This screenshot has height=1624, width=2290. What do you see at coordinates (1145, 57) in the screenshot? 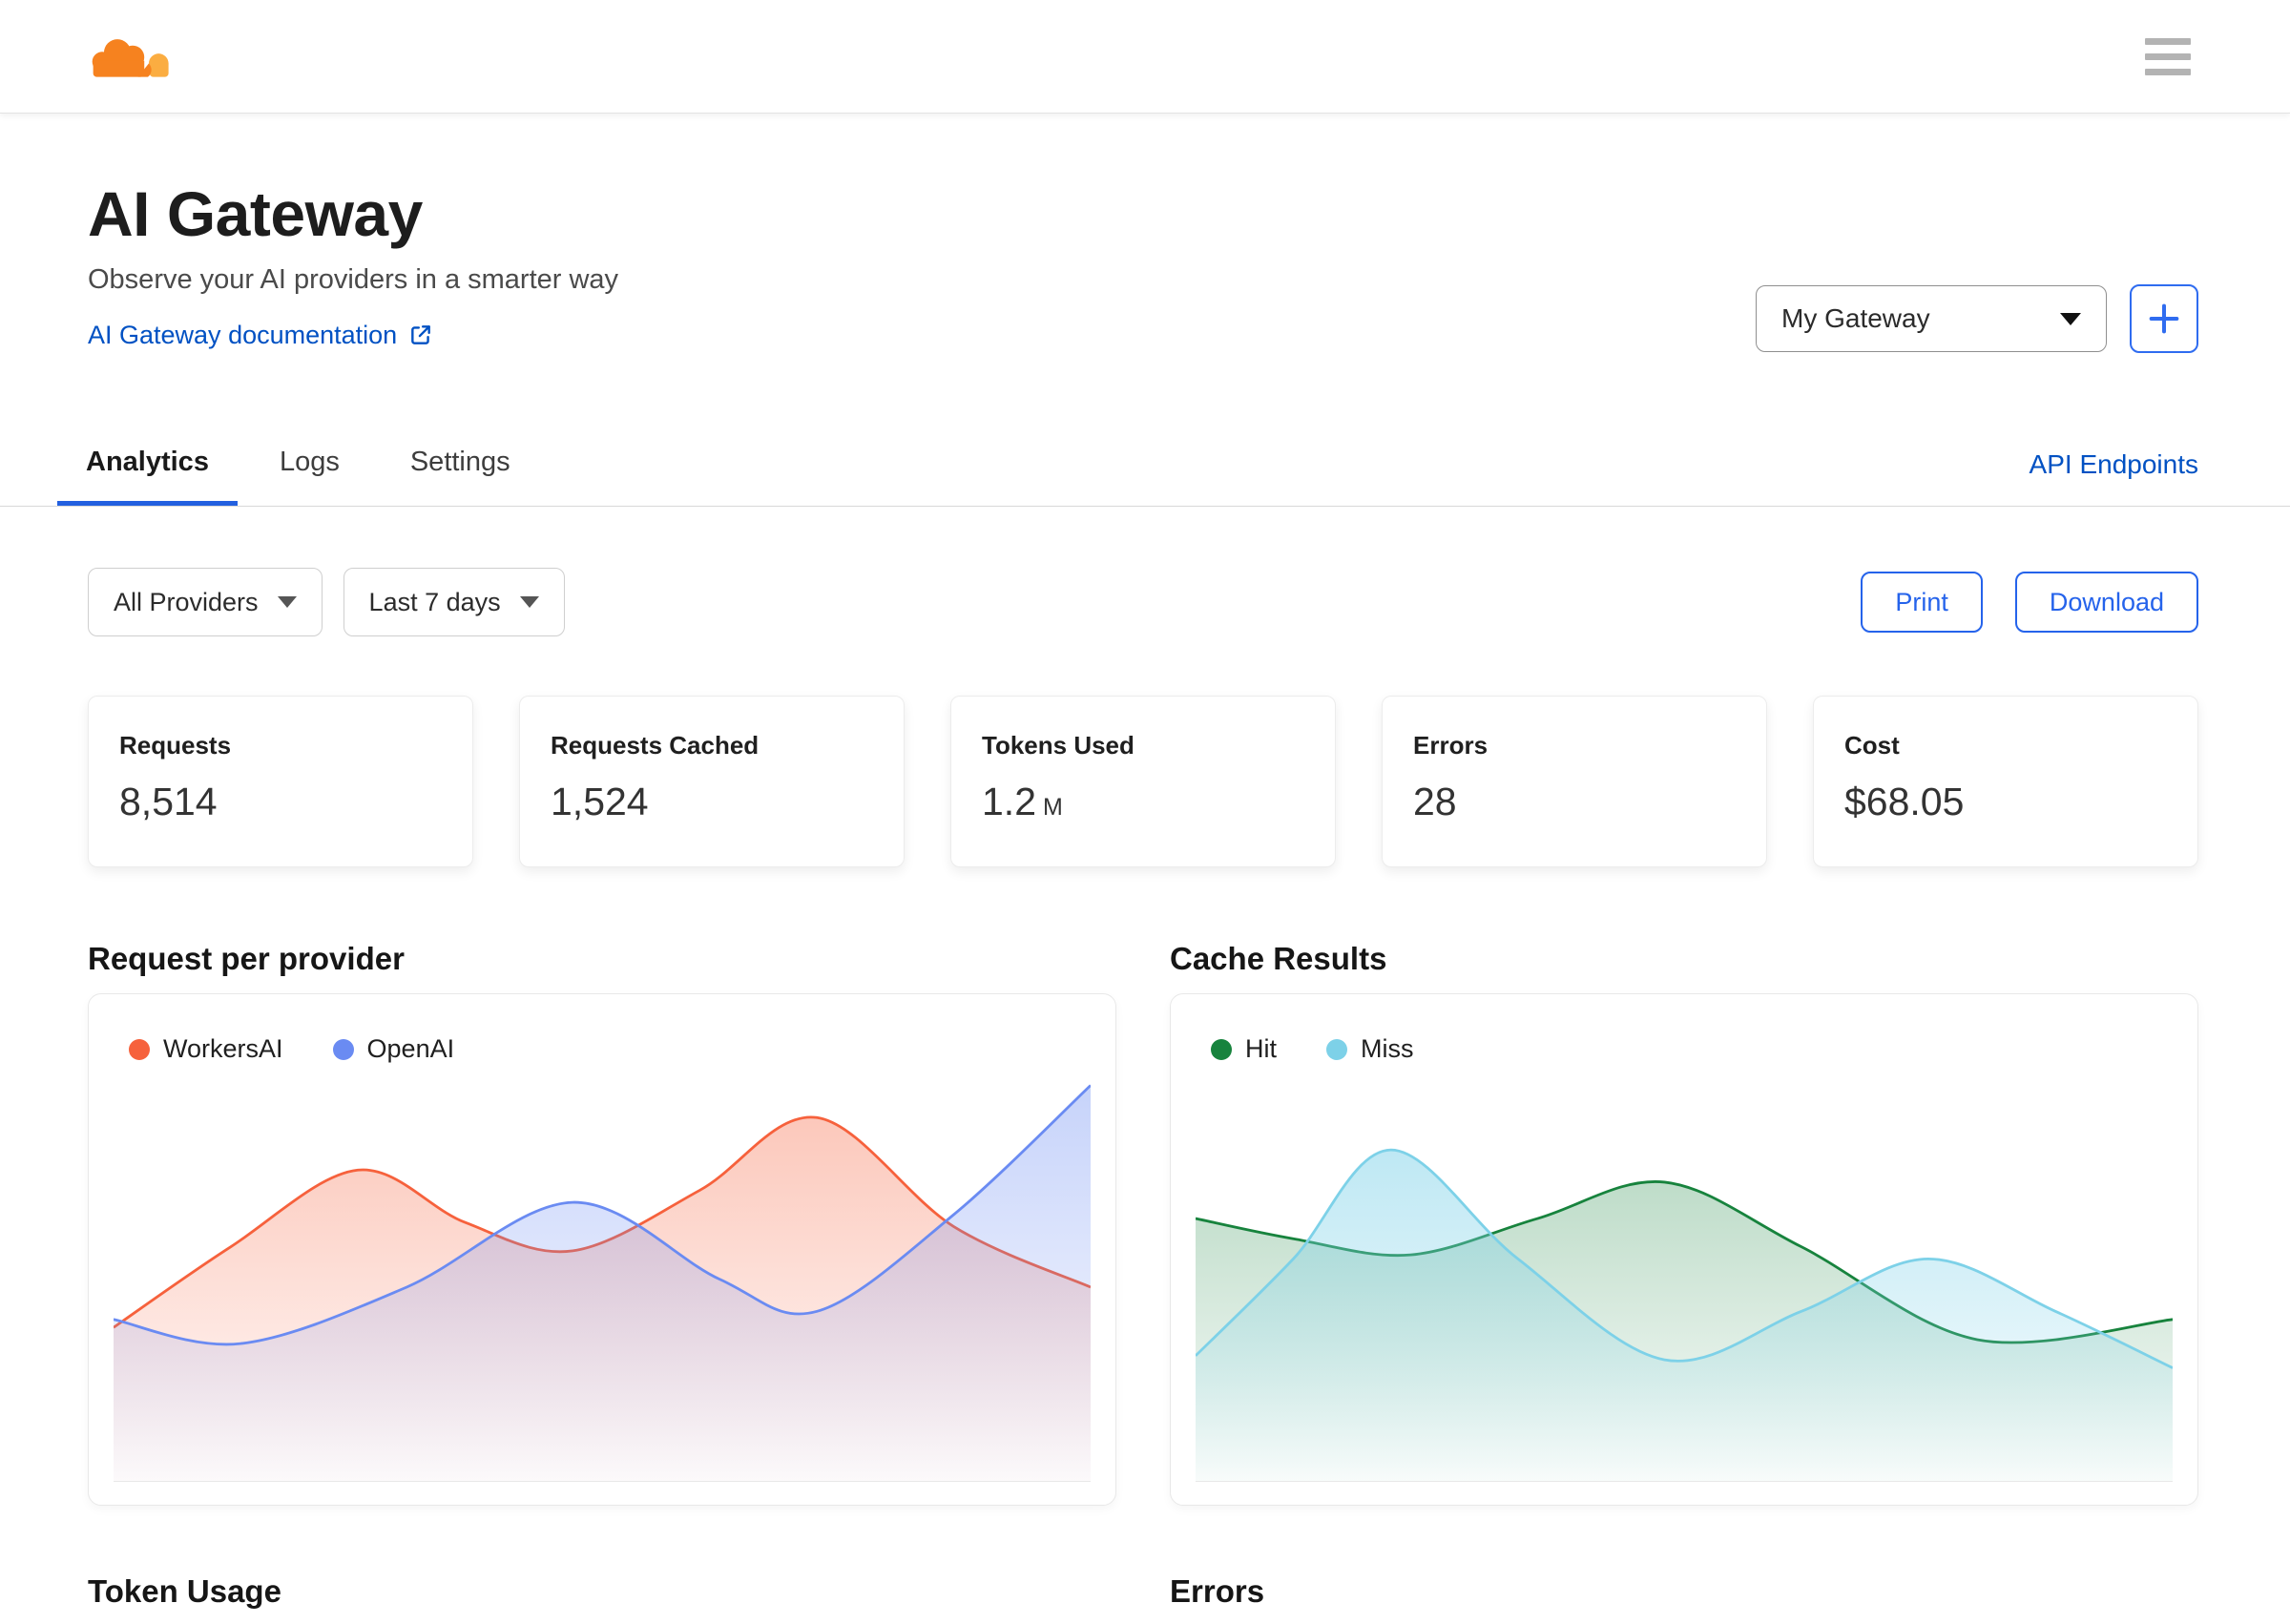
I see `top-bar` at bounding box center [1145, 57].